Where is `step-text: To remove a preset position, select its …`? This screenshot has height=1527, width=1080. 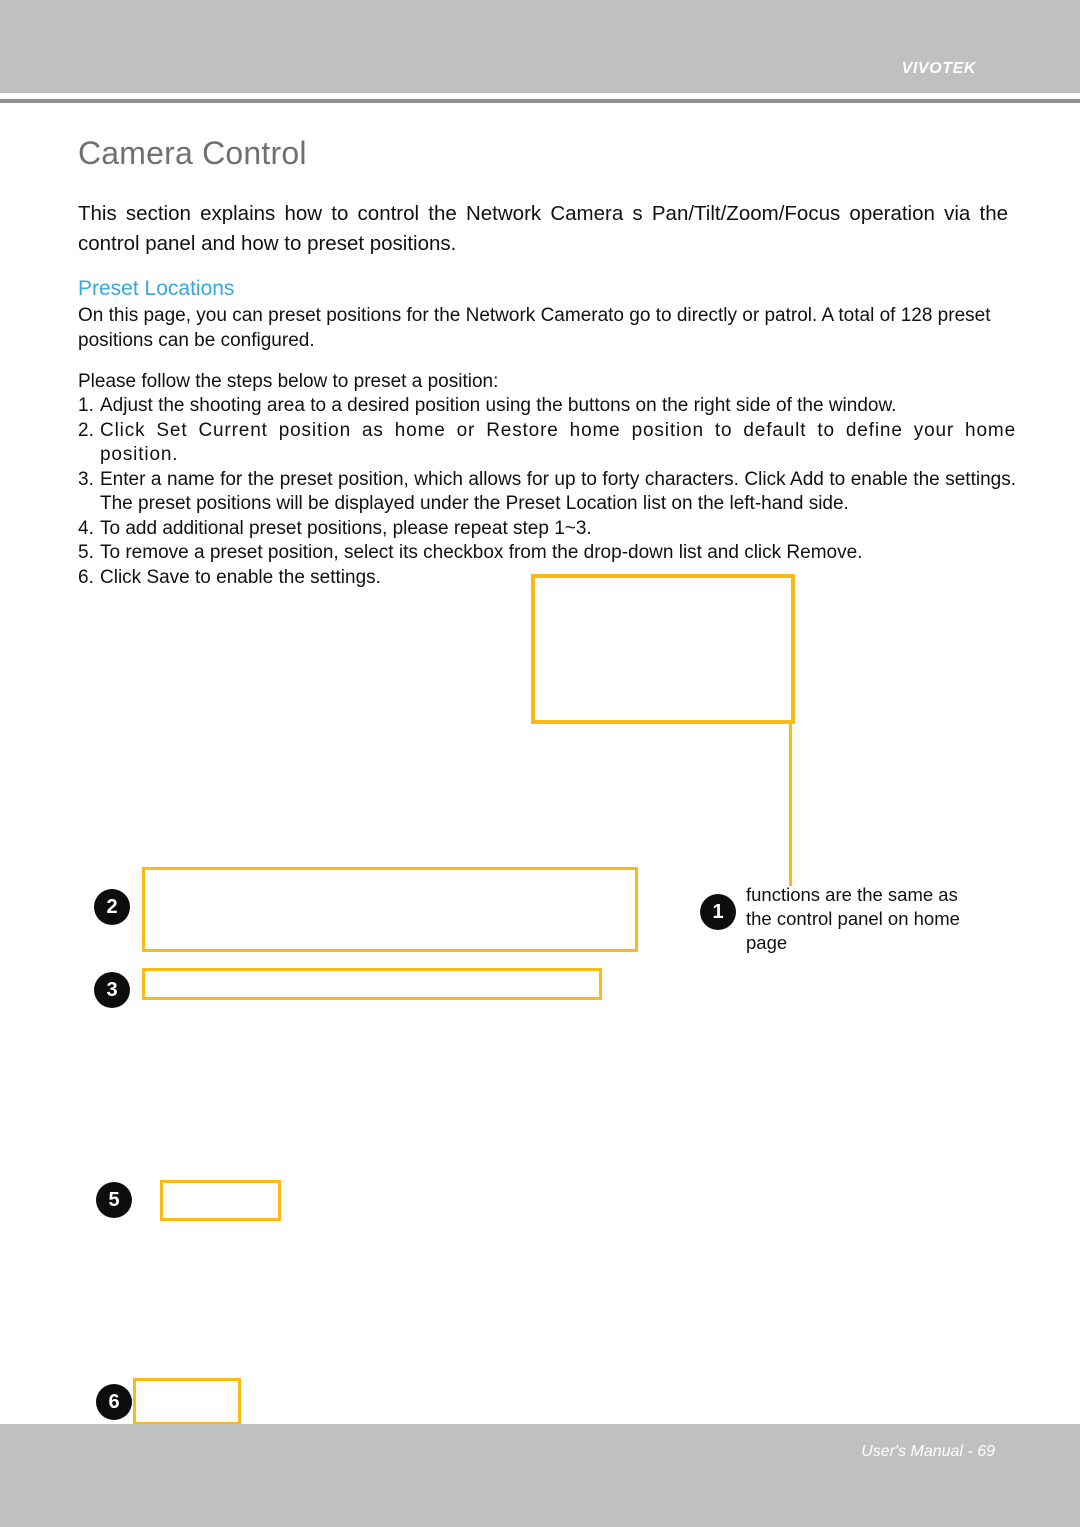
step-text: To remove a preset position, select its … is located at coordinates (481, 552).